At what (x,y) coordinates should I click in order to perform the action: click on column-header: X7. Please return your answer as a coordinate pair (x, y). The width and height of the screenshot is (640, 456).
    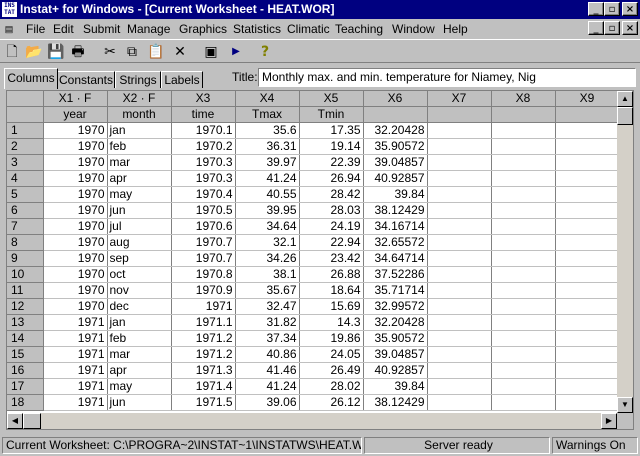
    Looking at the image, I should click on (459, 99).